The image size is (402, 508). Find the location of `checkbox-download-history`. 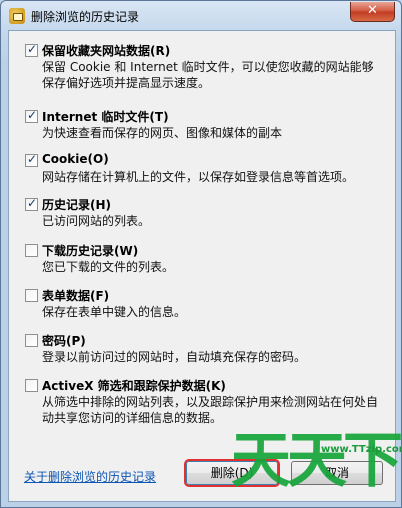

checkbox-download-history is located at coordinates (31, 250).